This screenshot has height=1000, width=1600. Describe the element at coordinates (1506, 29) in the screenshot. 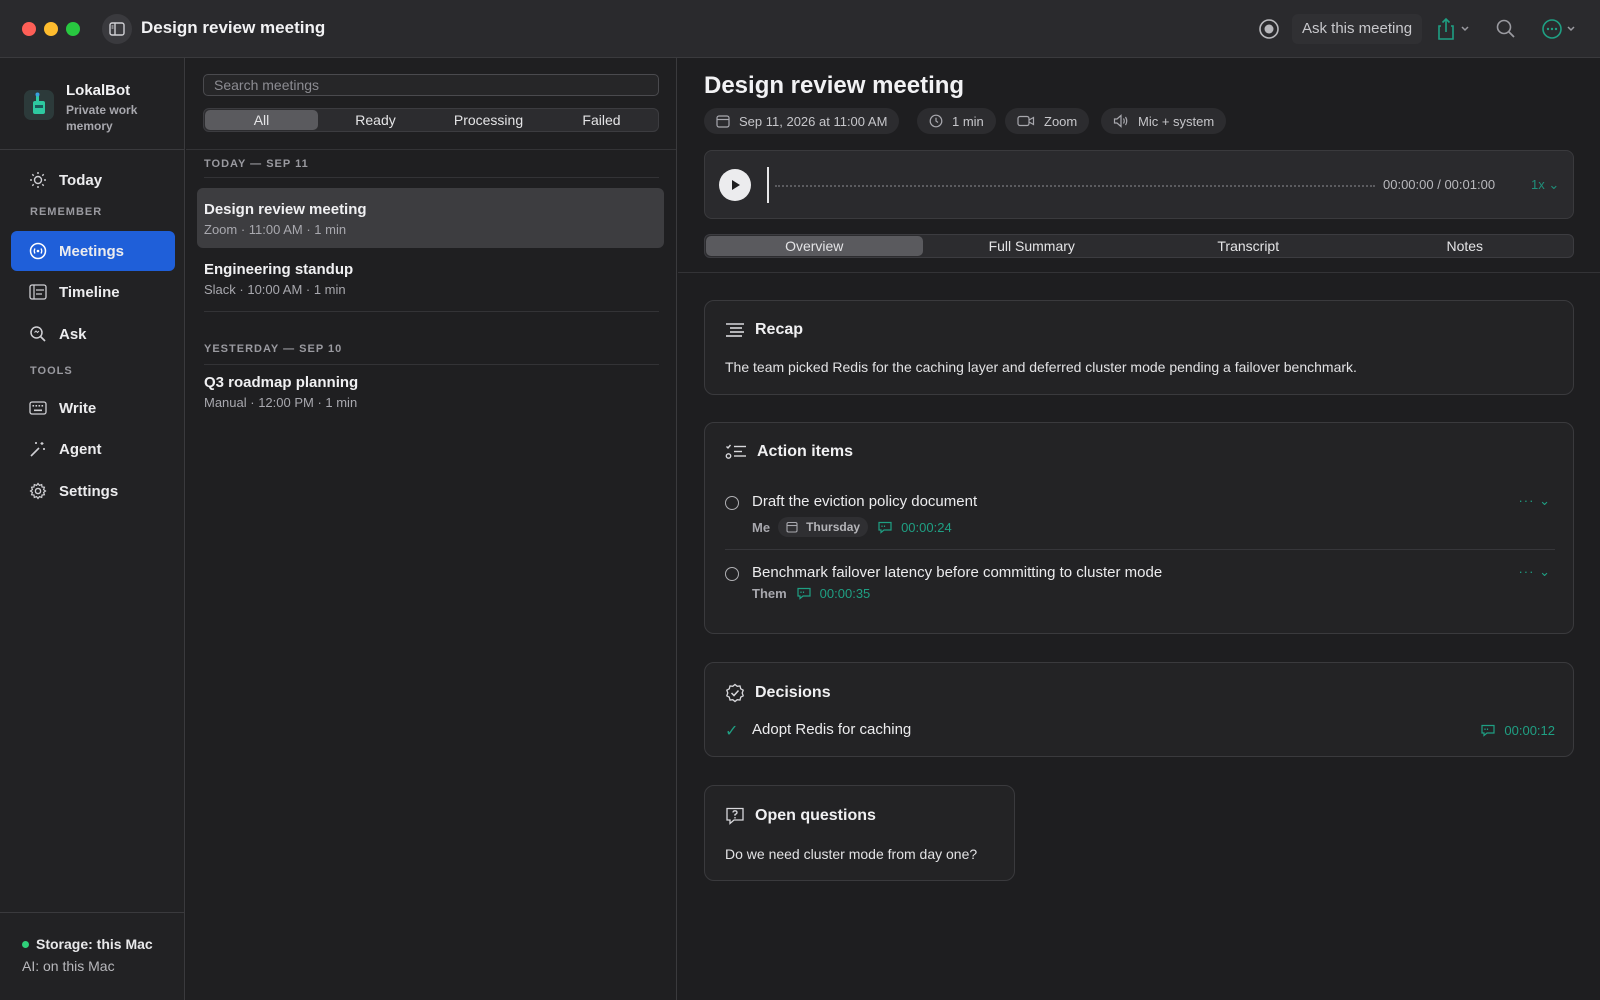

I see `search-button` at that location.